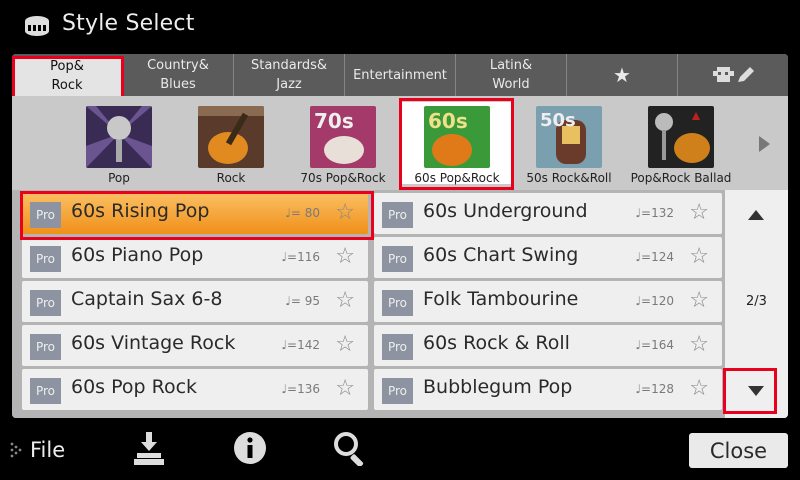 This screenshot has width=800, height=480. I want to click on file-handle-icon, so click(16, 450).